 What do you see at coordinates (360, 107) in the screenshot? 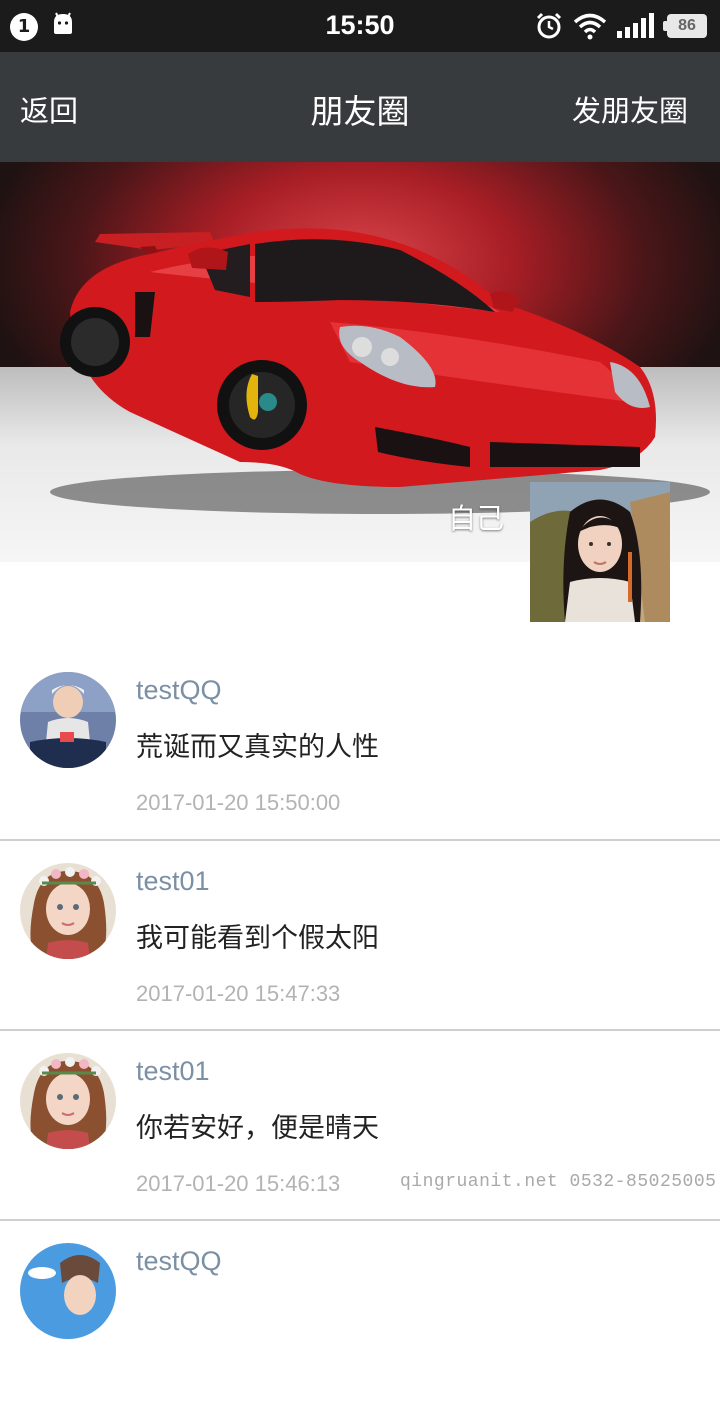
I see `title-bar: 返回 朋友圈 发朋友圈` at bounding box center [360, 107].